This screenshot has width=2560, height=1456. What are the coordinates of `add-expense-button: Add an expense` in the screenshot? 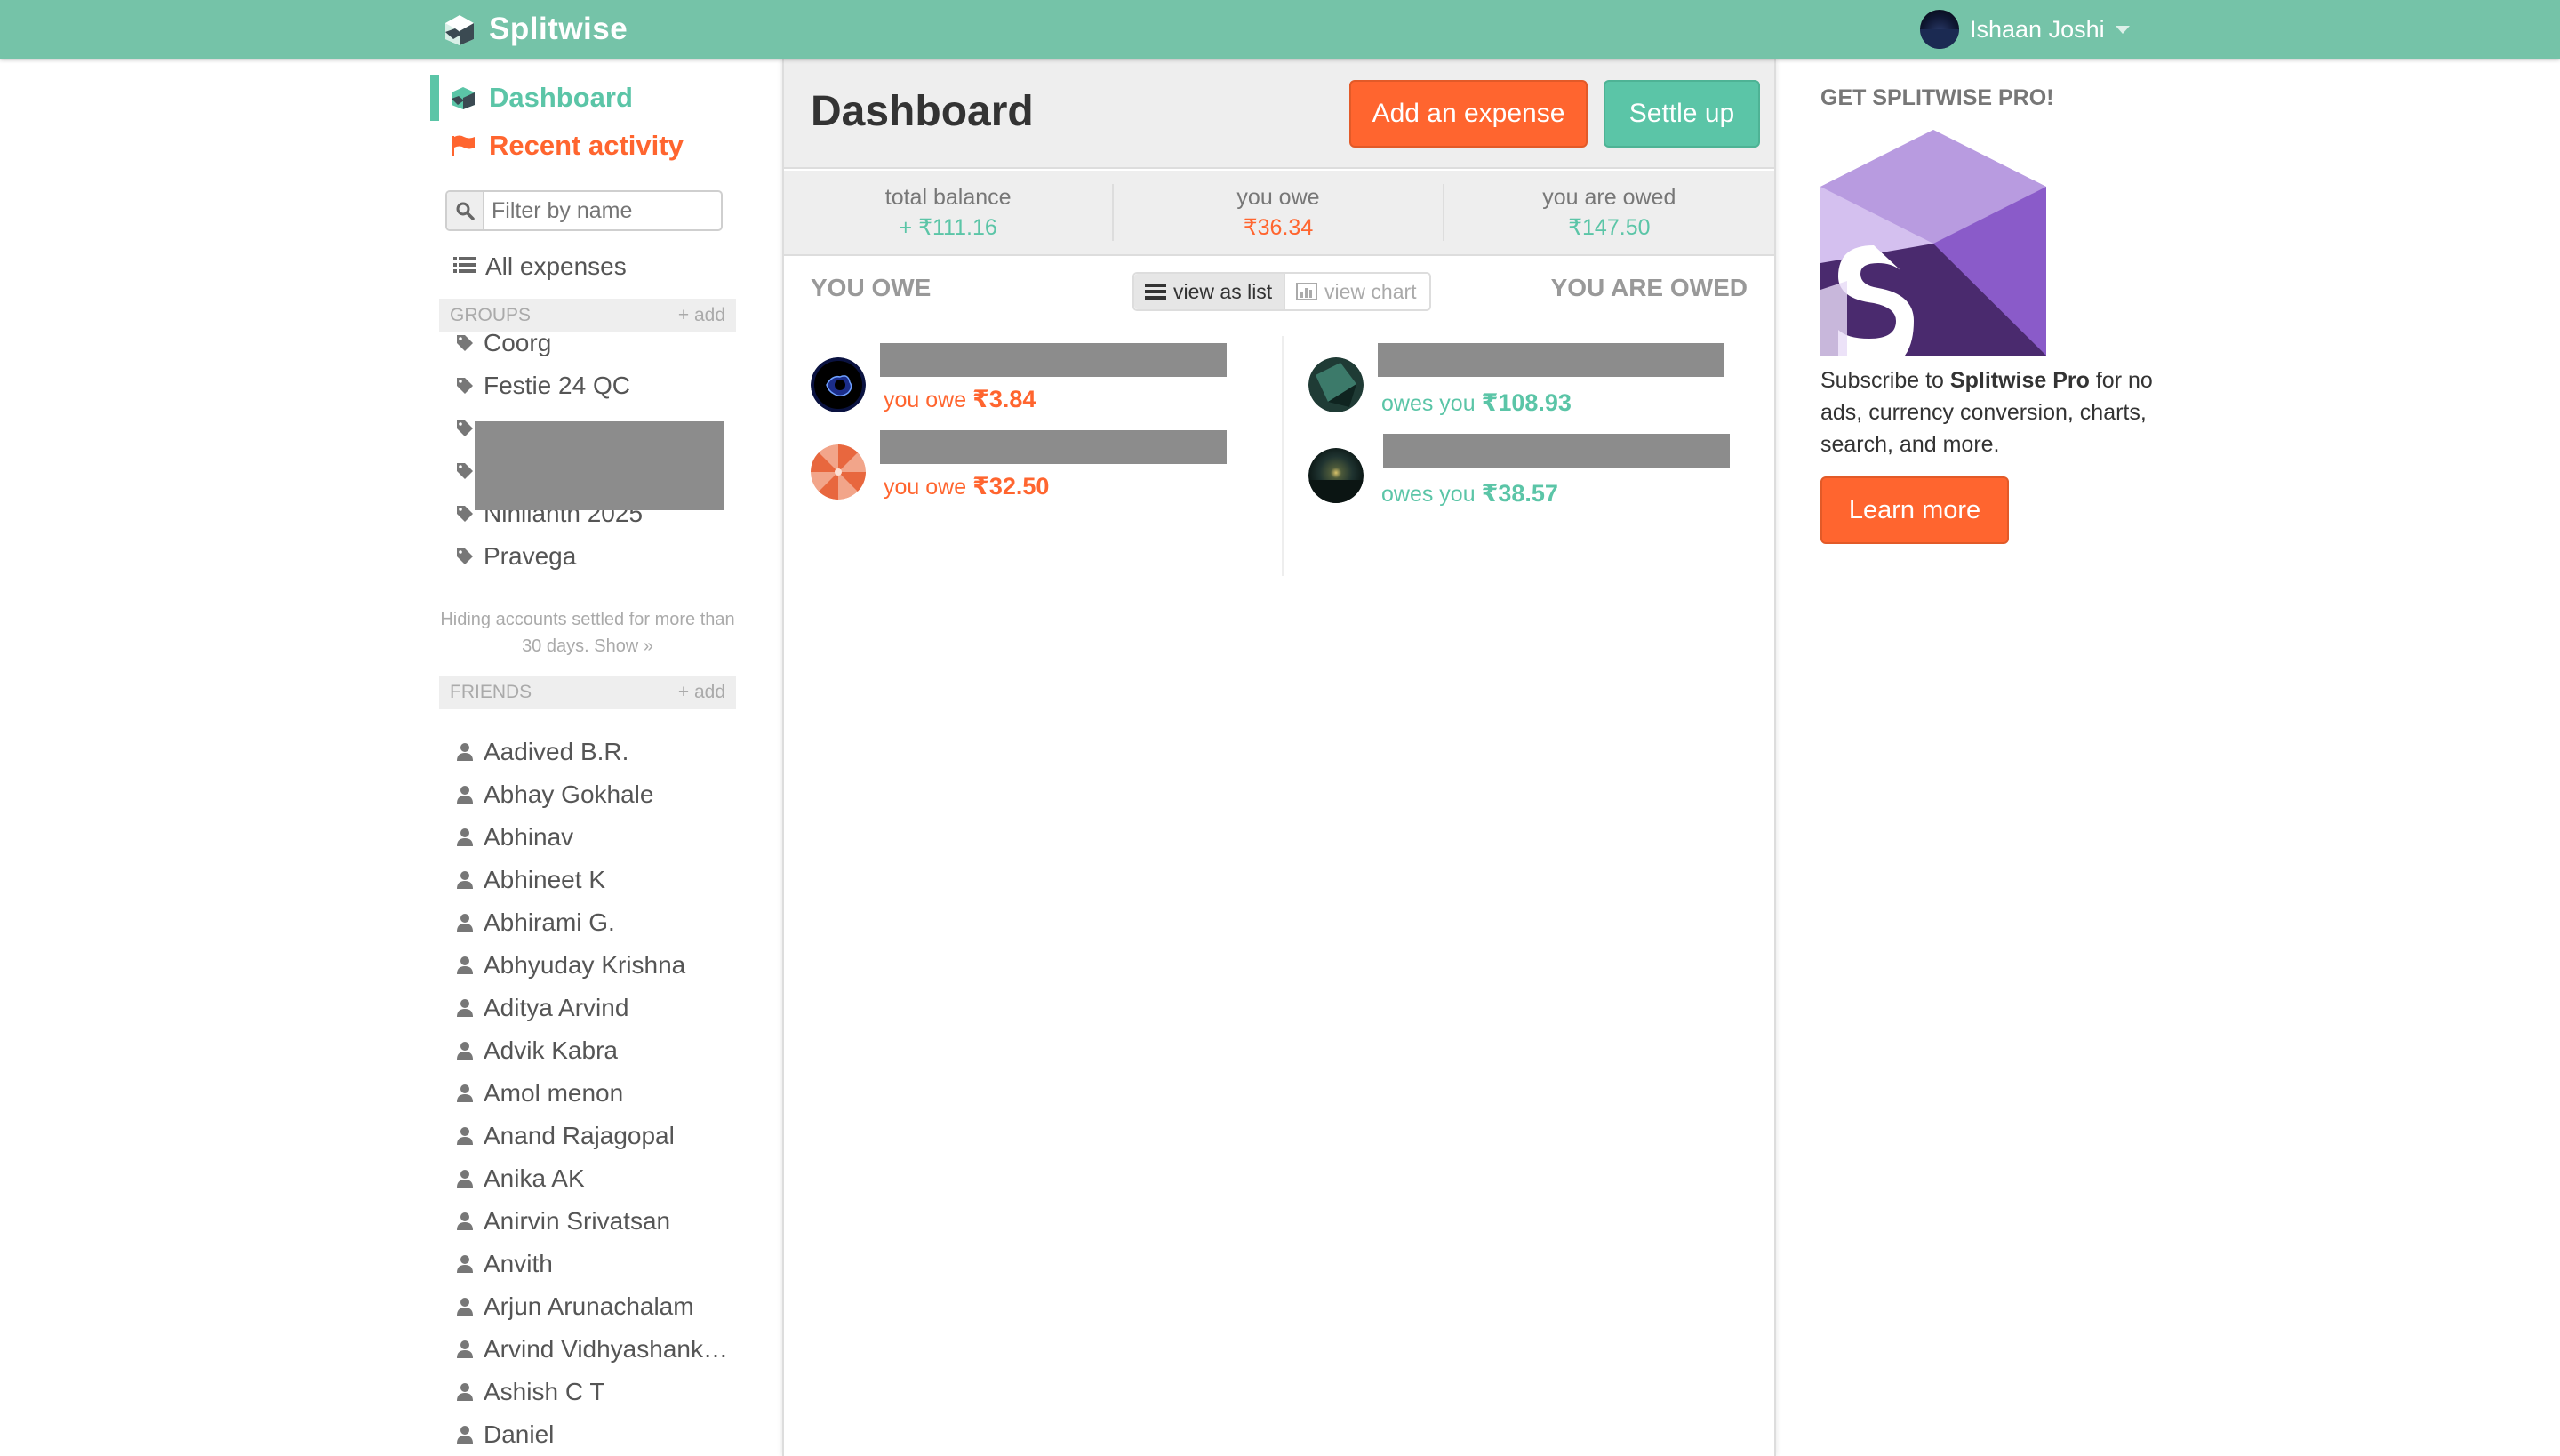 It's located at (1468, 114).